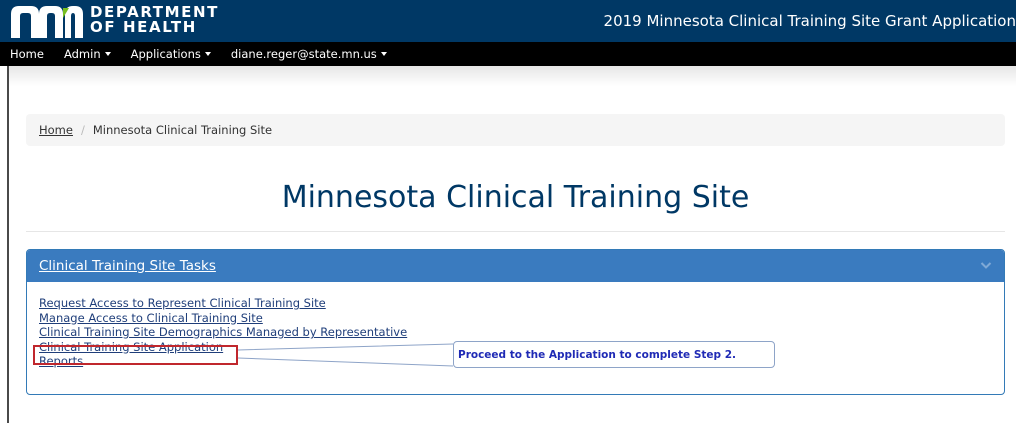 The width and height of the screenshot is (1016, 423). Describe the element at coordinates (515, 266) in the screenshot. I see `tasks-panel-heading: Clinical Training Site Tasks` at that location.